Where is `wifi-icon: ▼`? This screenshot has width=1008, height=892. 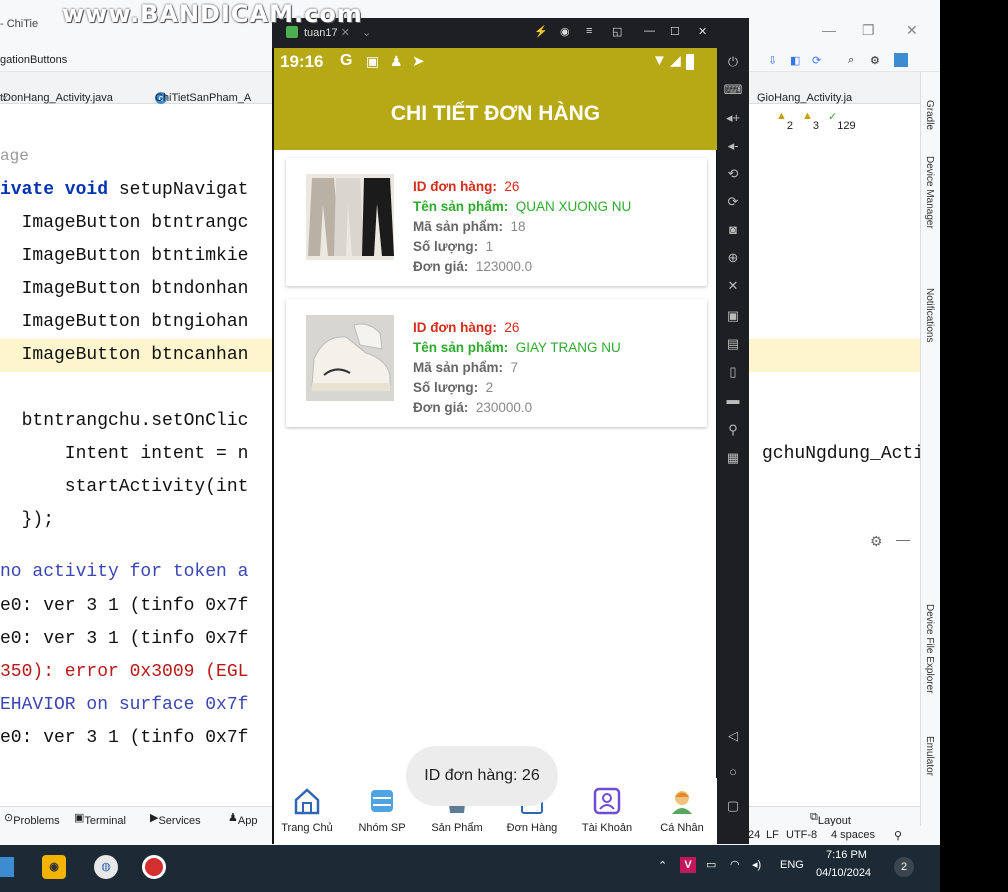
wifi-icon: ▼ is located at coordinates (659, 60).